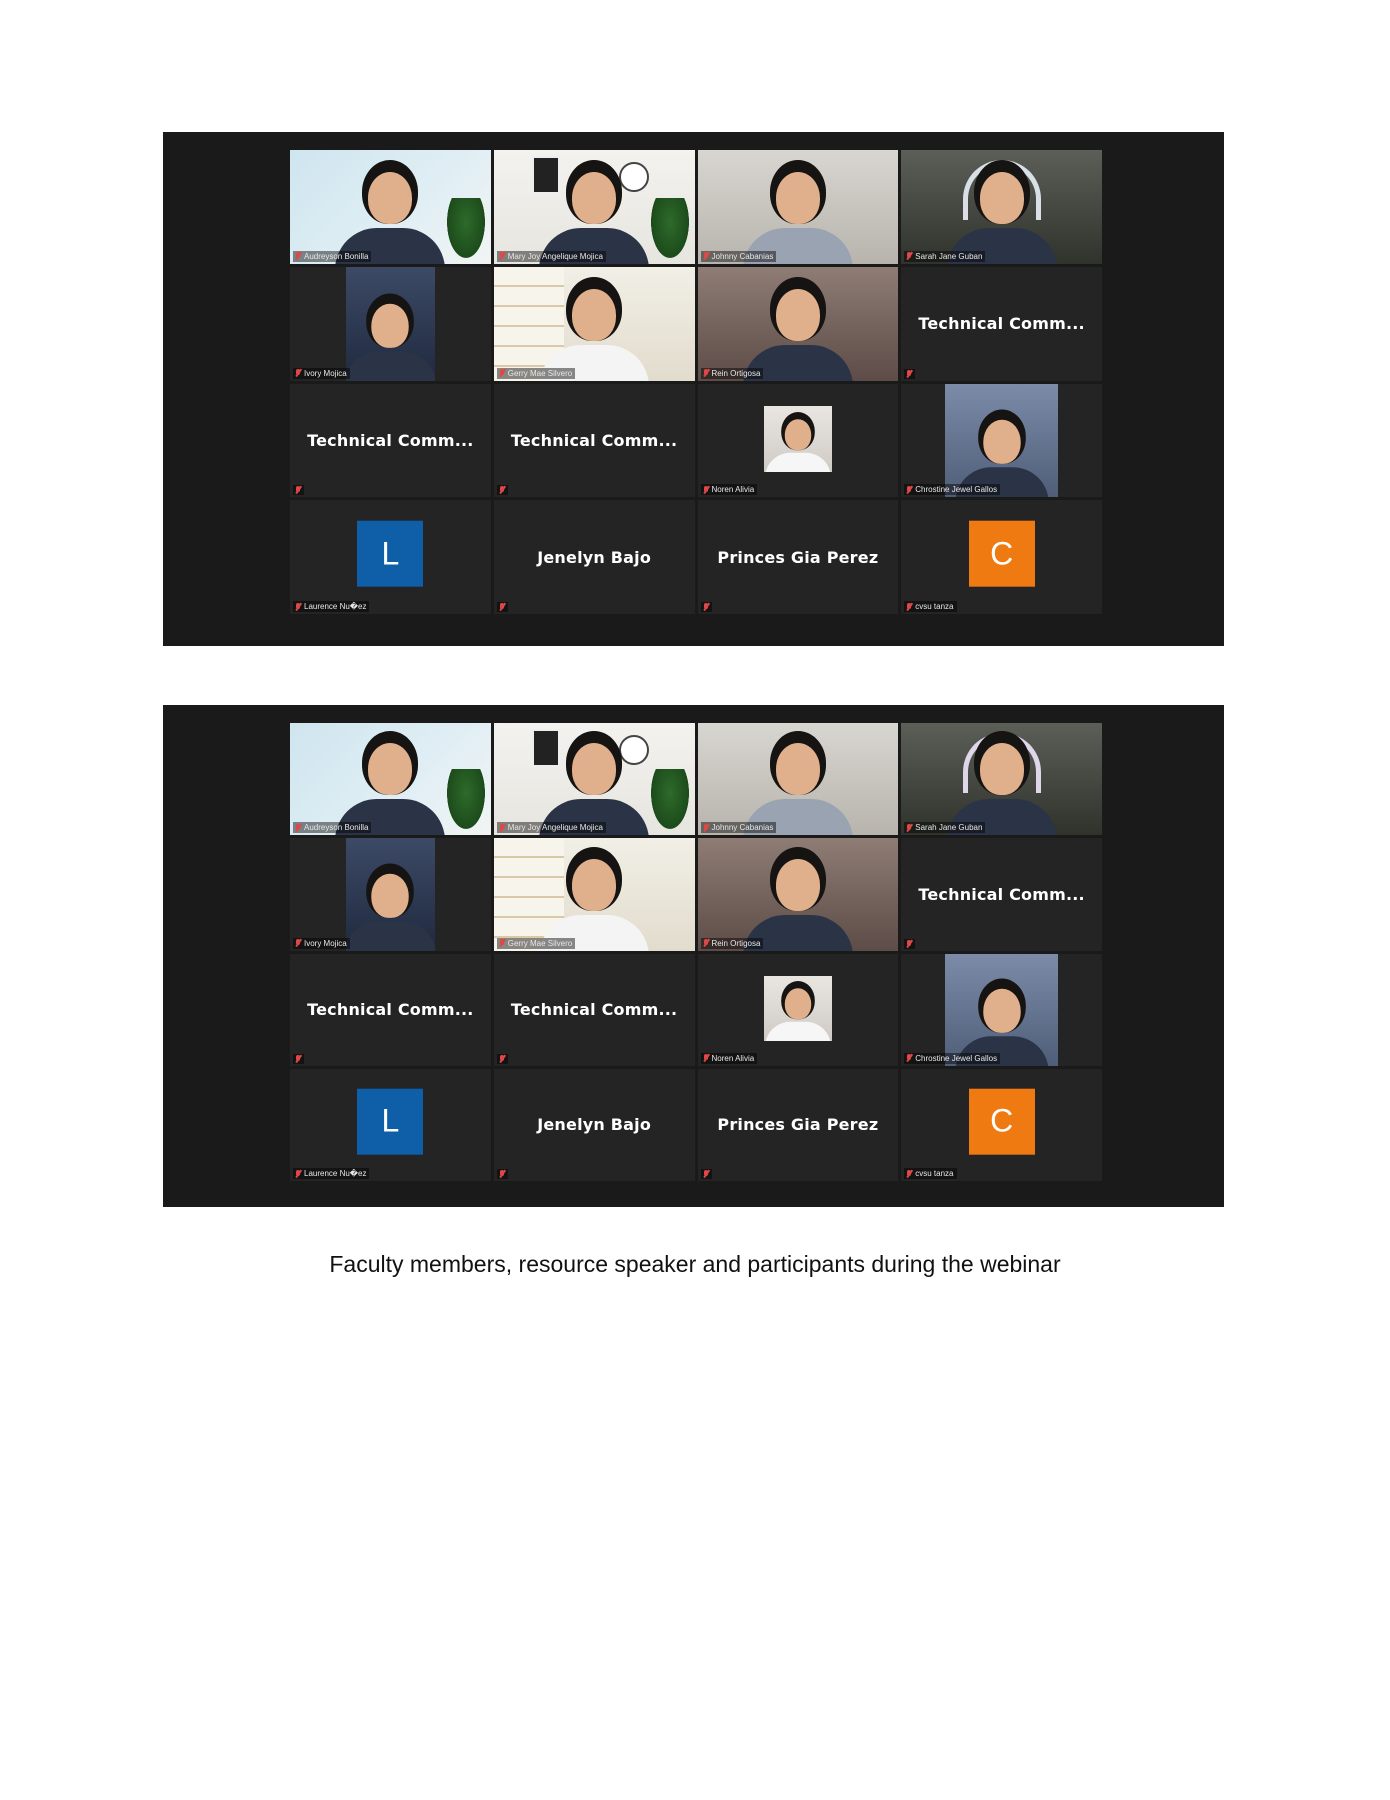  What do you see at coordinates (732, 373) in the screenshot?
I see `name-tag: Rein Ortigosa` at bounding box center [732, 373].